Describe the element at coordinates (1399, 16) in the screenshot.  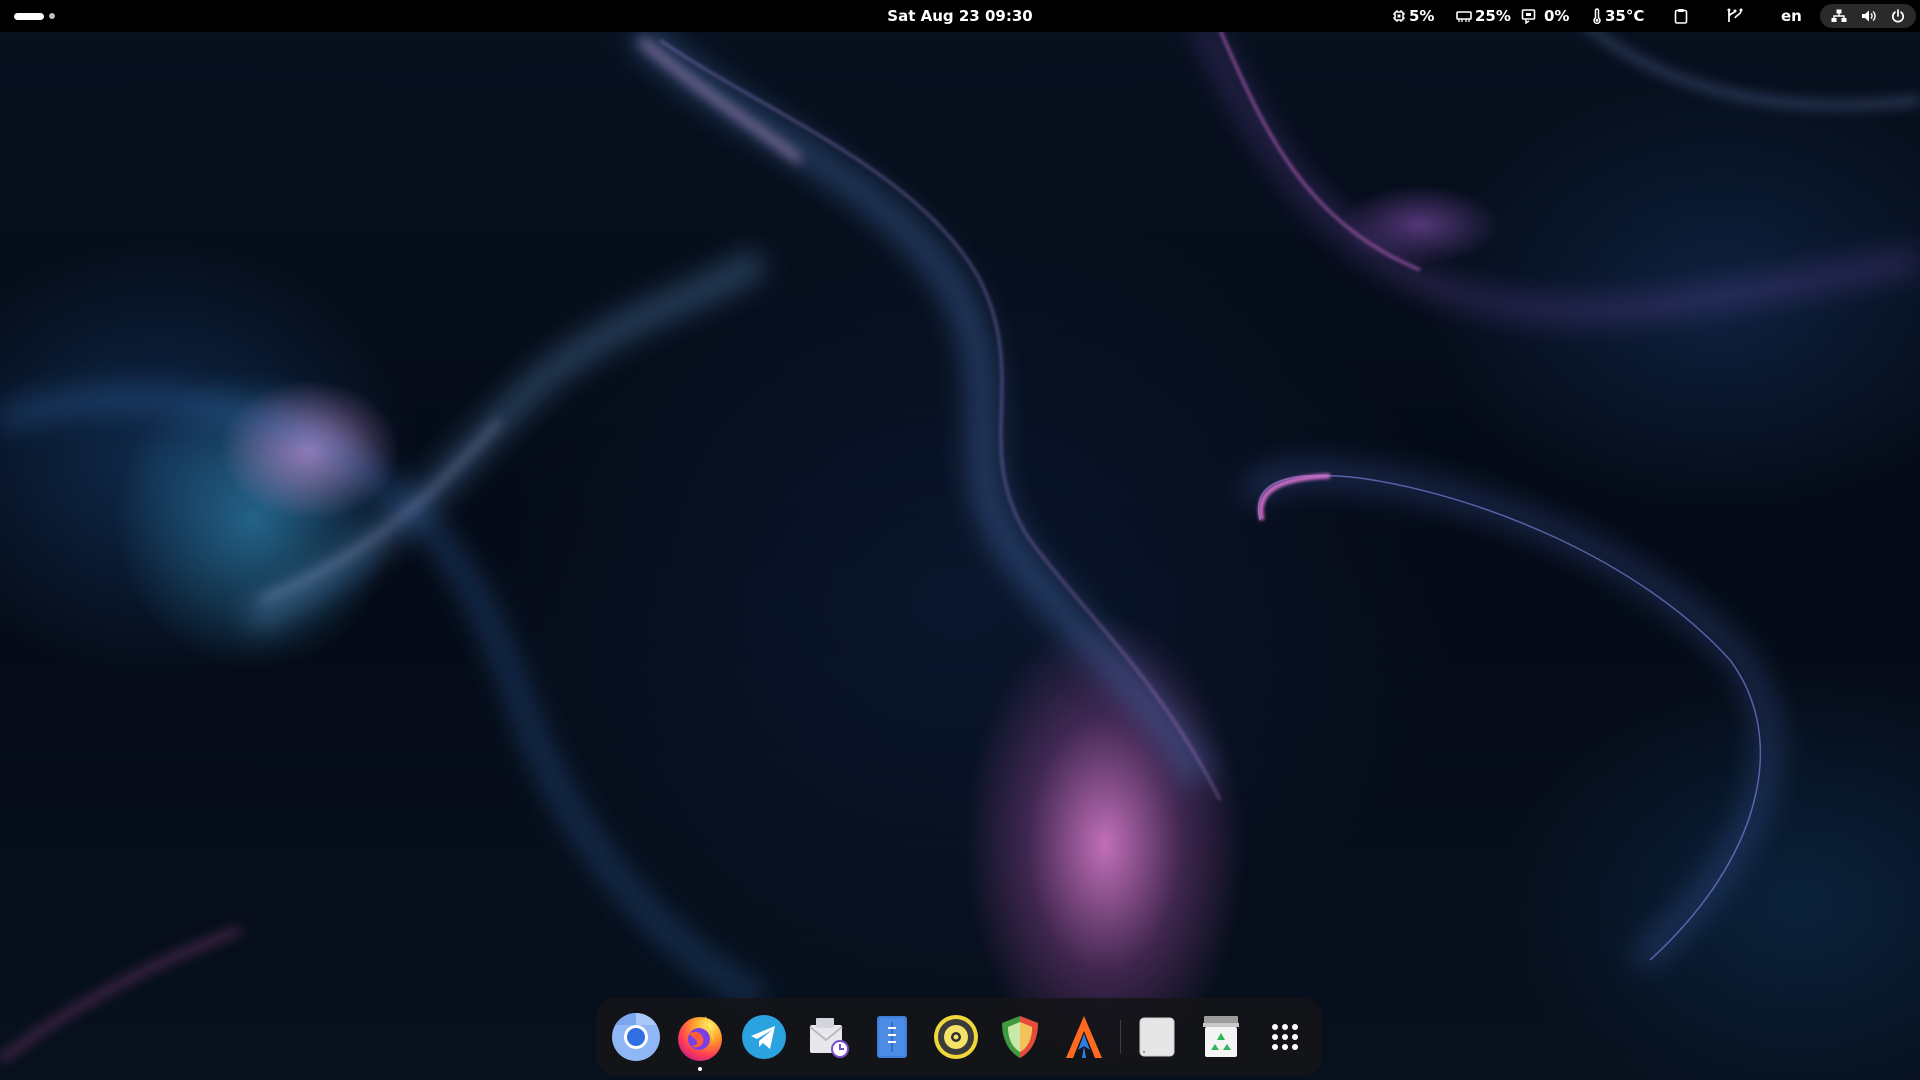
I see `cpu-icon` at that location.